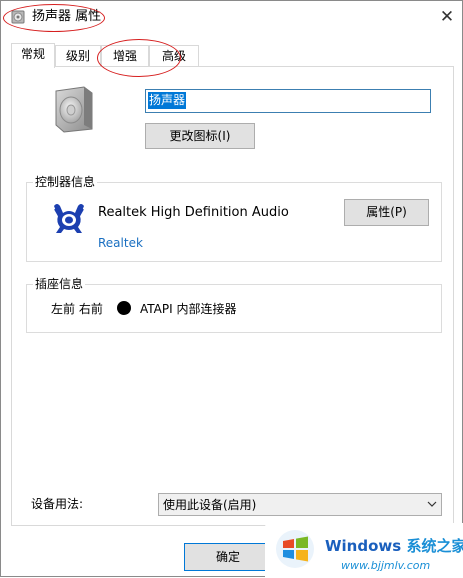 The width and height of the screenshot is (463, 578). What do you see at coordinates (167, 100) in the screenshot?
I see `device-name-selected-text: 扬声器` at bounding box center [167, 100].